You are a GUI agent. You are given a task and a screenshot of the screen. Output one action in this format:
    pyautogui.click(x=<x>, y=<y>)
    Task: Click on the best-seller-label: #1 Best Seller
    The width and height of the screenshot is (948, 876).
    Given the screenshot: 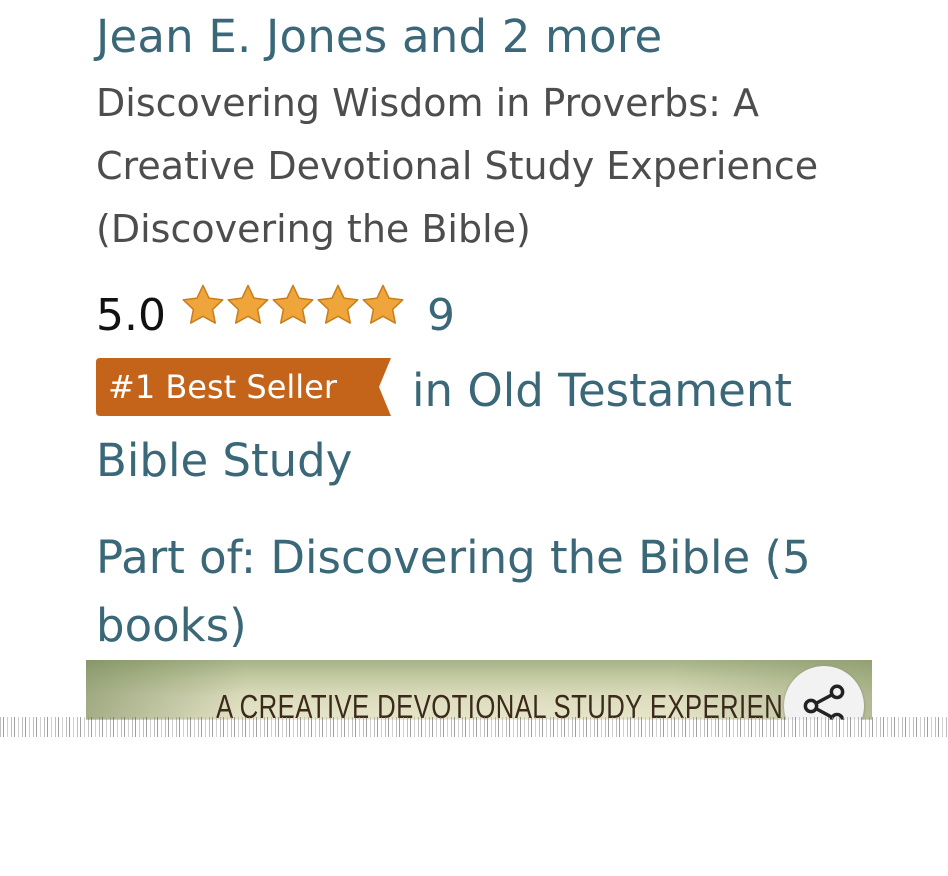 What is the action you would take?
    pyautogui.click(x=222, y=387)
    